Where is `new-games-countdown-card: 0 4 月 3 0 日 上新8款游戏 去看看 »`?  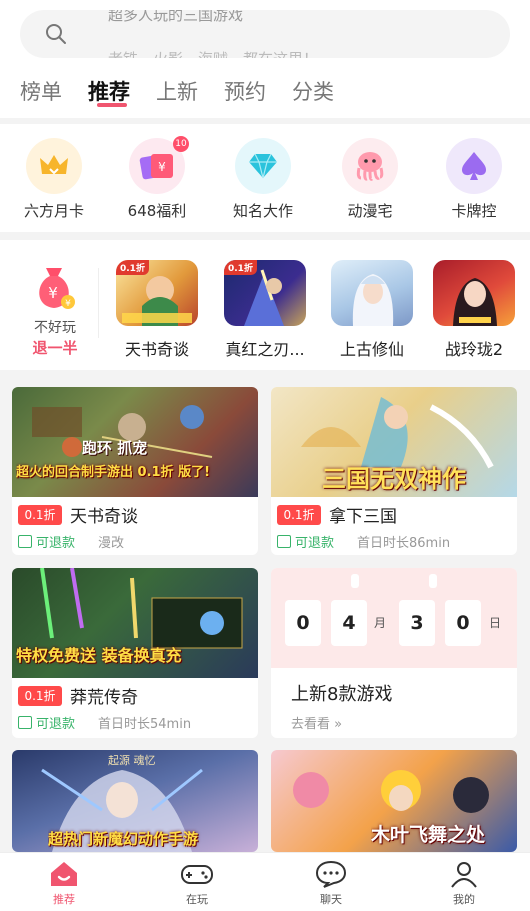 new-games-countdown-card: 0 4 月 3 0 日 上新8款游戏 去看看 » is located at coordinates (394, 653).